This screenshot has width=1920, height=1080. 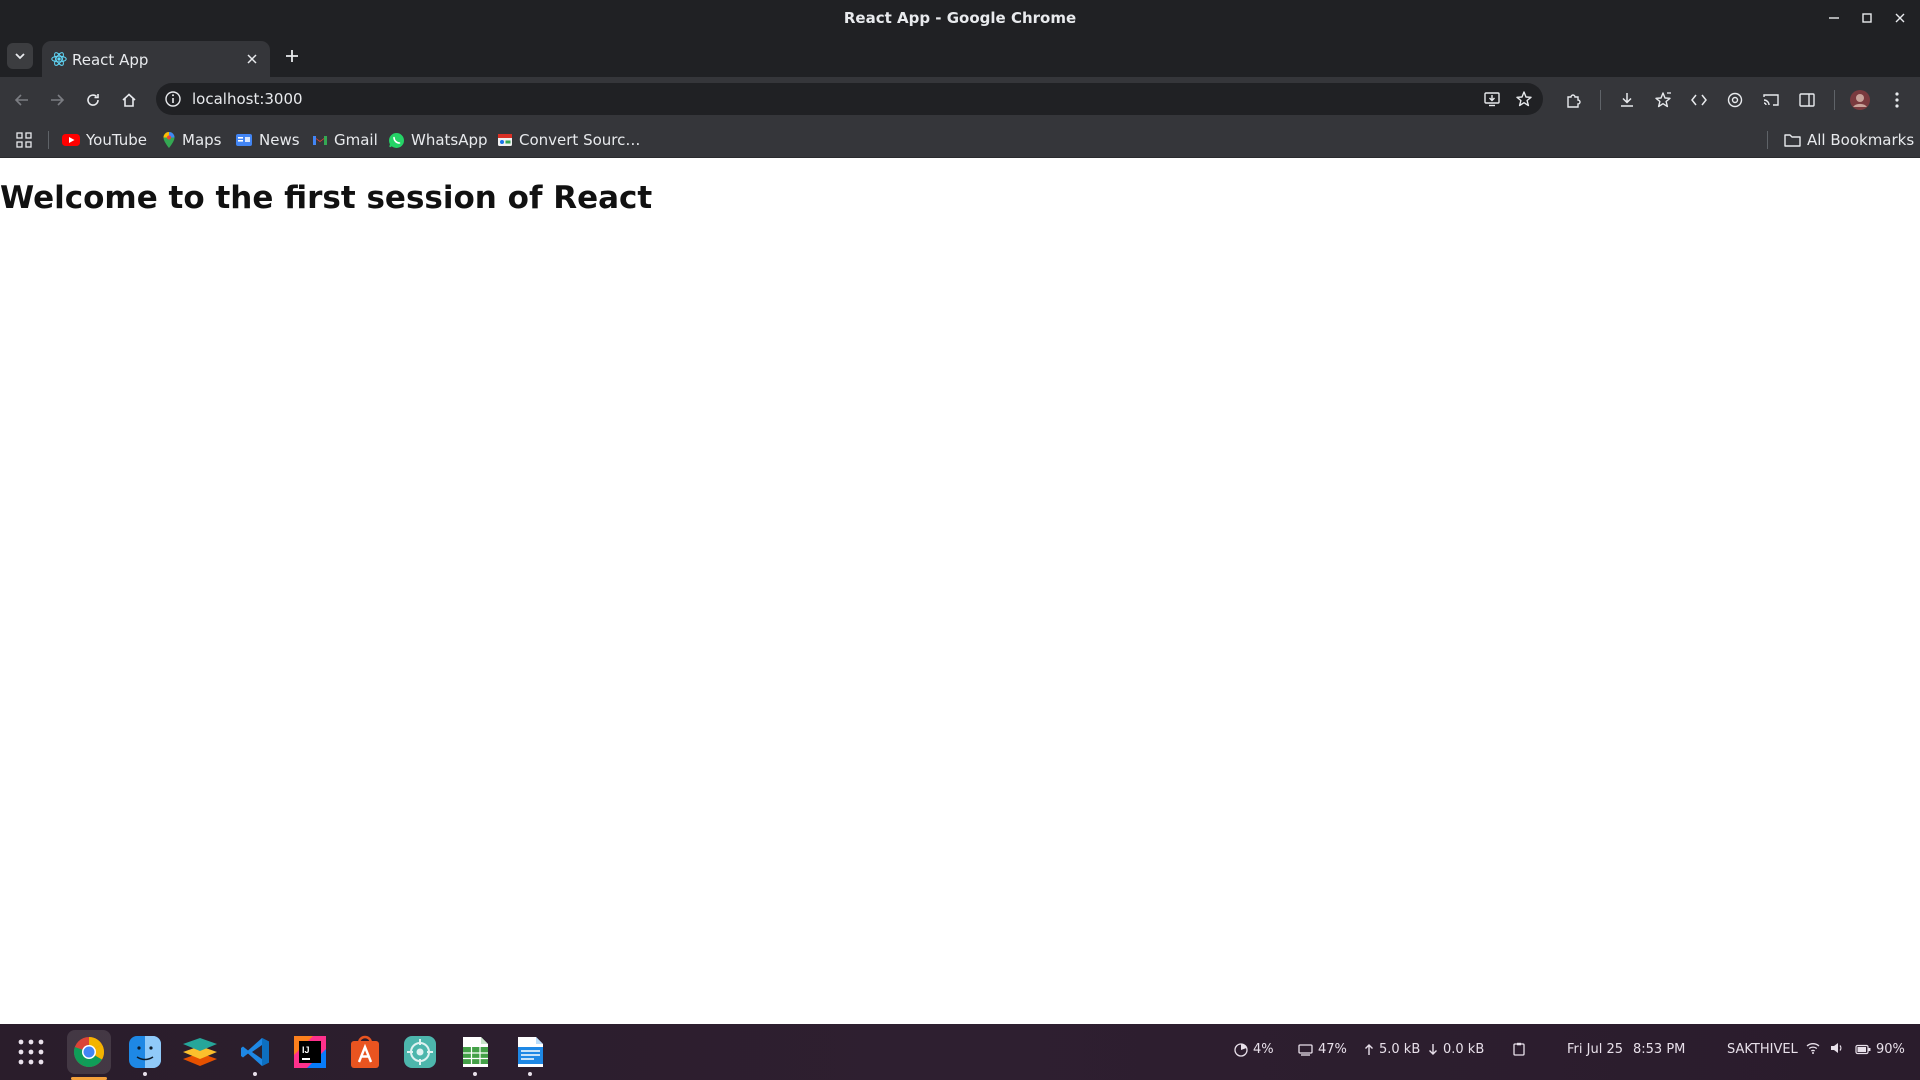 I want to click on downloads-icon, so click(x=1627, y=100).